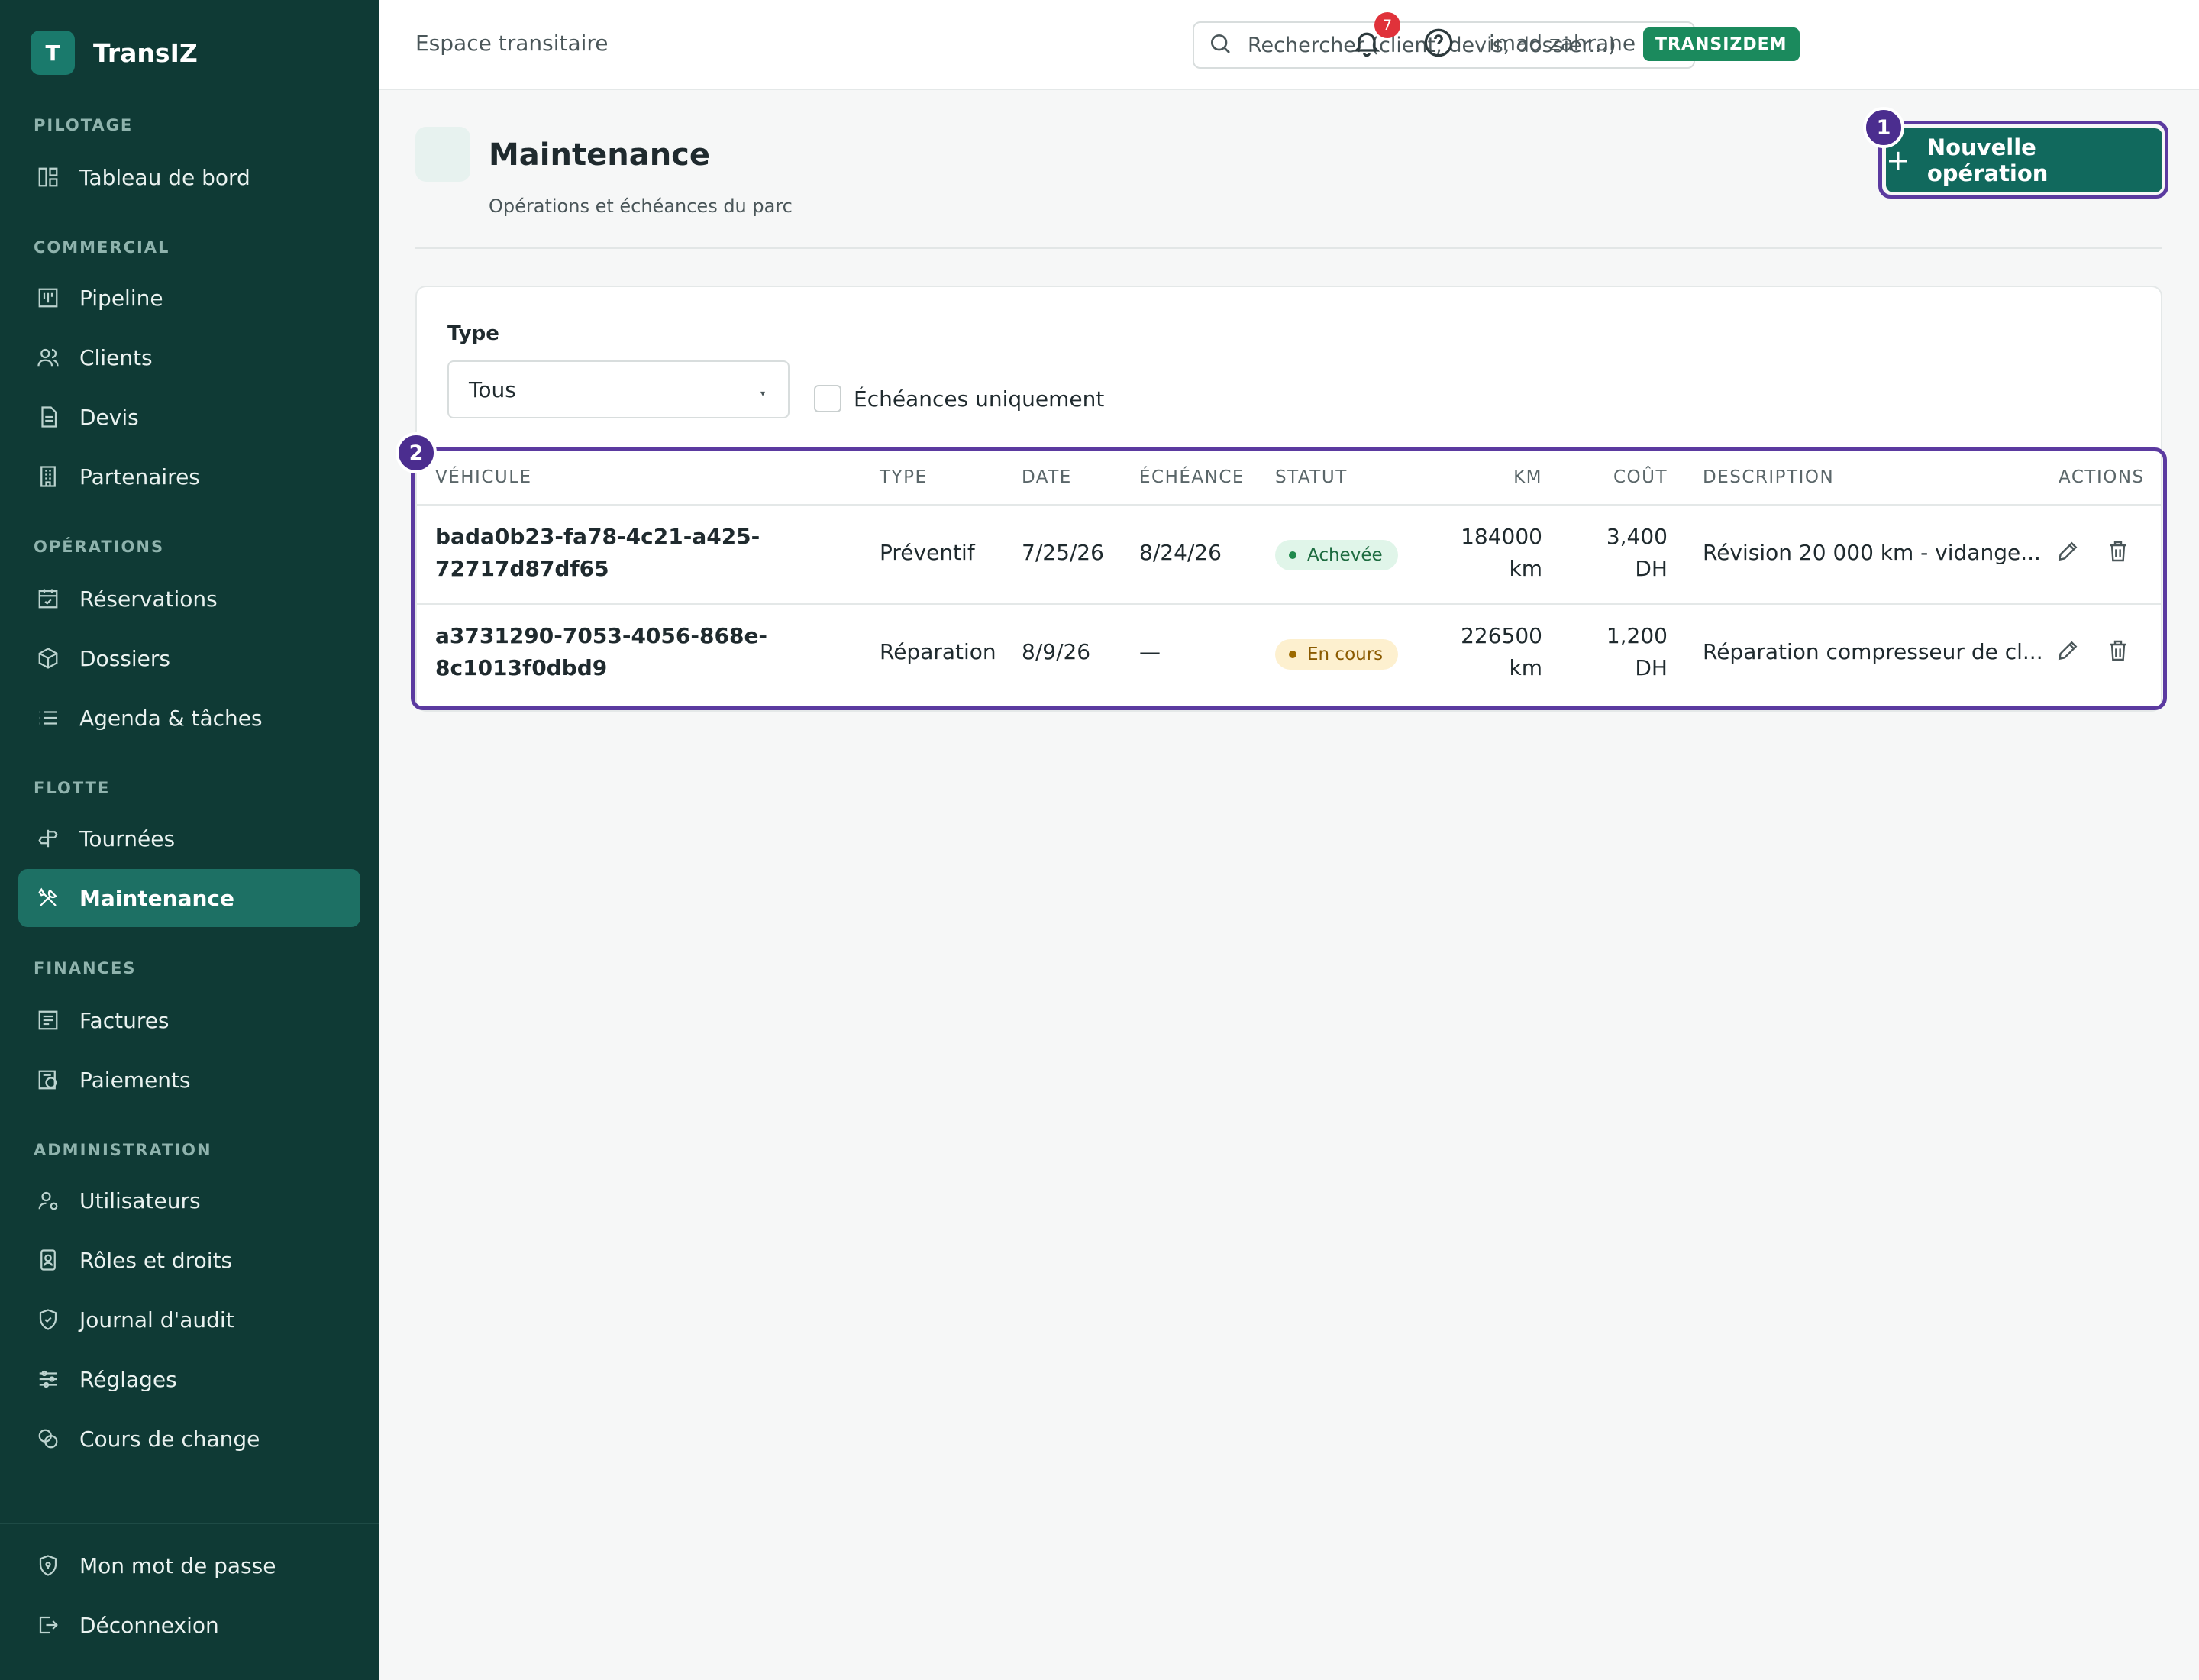 Image resolution: width=2199 pixels, height=1680 pixels. Describe the element at coordinates (189, 1439) in the screenshot. I see `sidebar-item-cours-change: Cours de change` at that location.